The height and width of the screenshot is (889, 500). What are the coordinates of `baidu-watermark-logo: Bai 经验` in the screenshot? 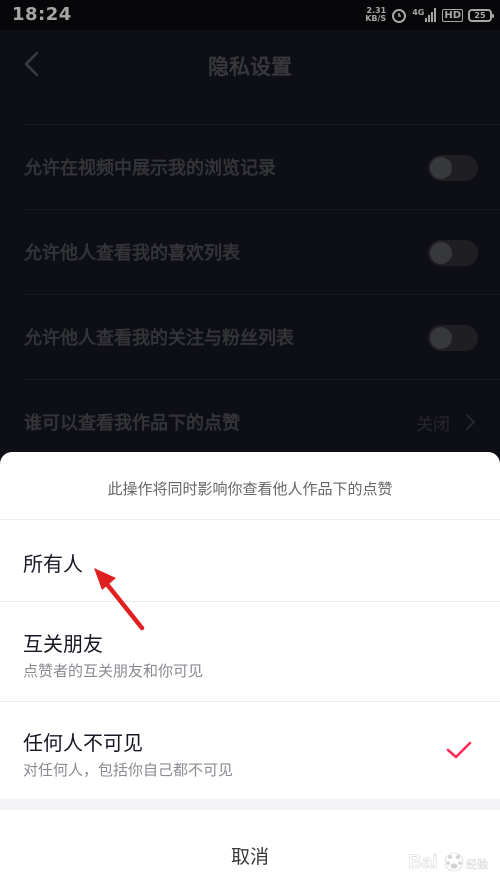 It's located at (448, 863).